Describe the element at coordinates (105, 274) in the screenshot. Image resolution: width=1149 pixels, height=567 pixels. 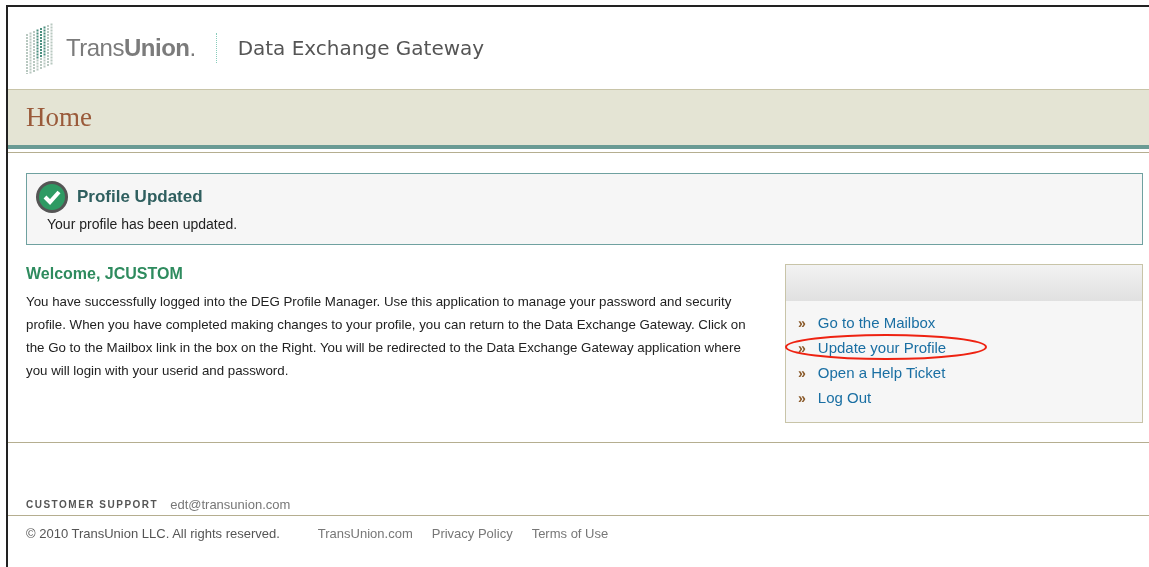
I see `welcome-heading: Welcome, JCUSTOM` at that location.